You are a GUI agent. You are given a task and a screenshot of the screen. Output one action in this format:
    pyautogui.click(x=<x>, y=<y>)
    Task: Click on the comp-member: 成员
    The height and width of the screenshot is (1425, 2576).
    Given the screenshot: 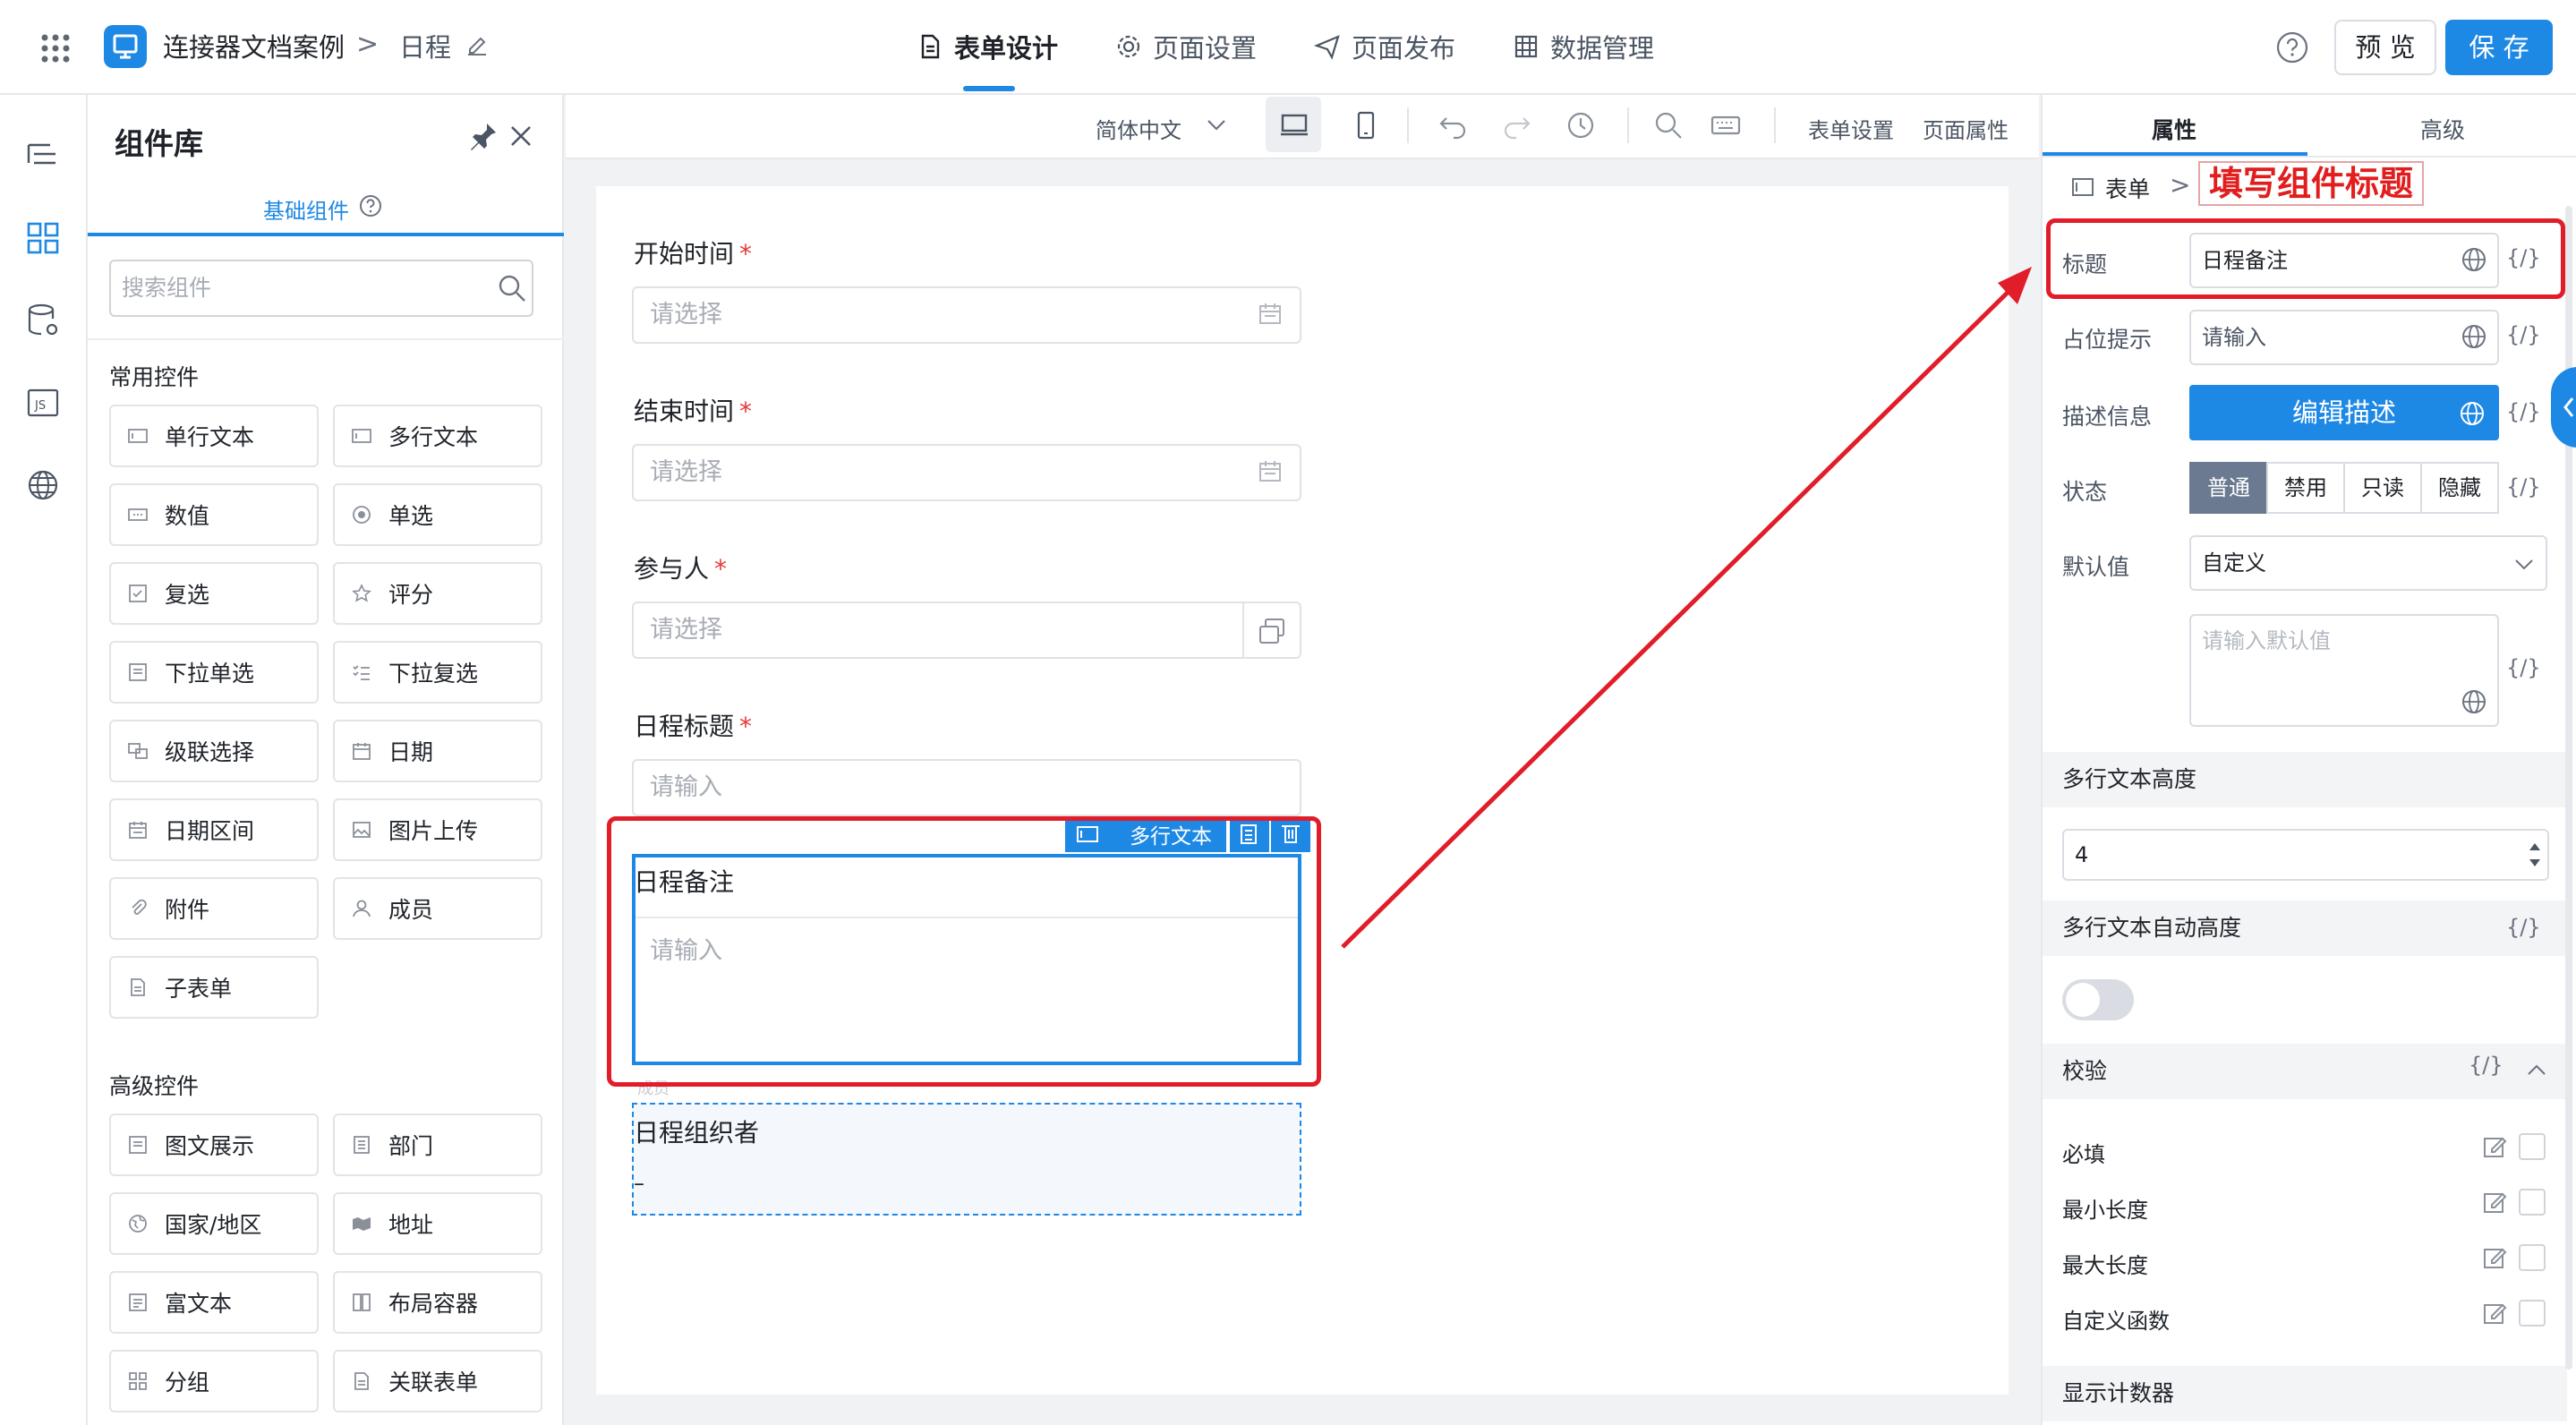 What is the action you would take?
    pyautogui.click(x=437, y=908)
    